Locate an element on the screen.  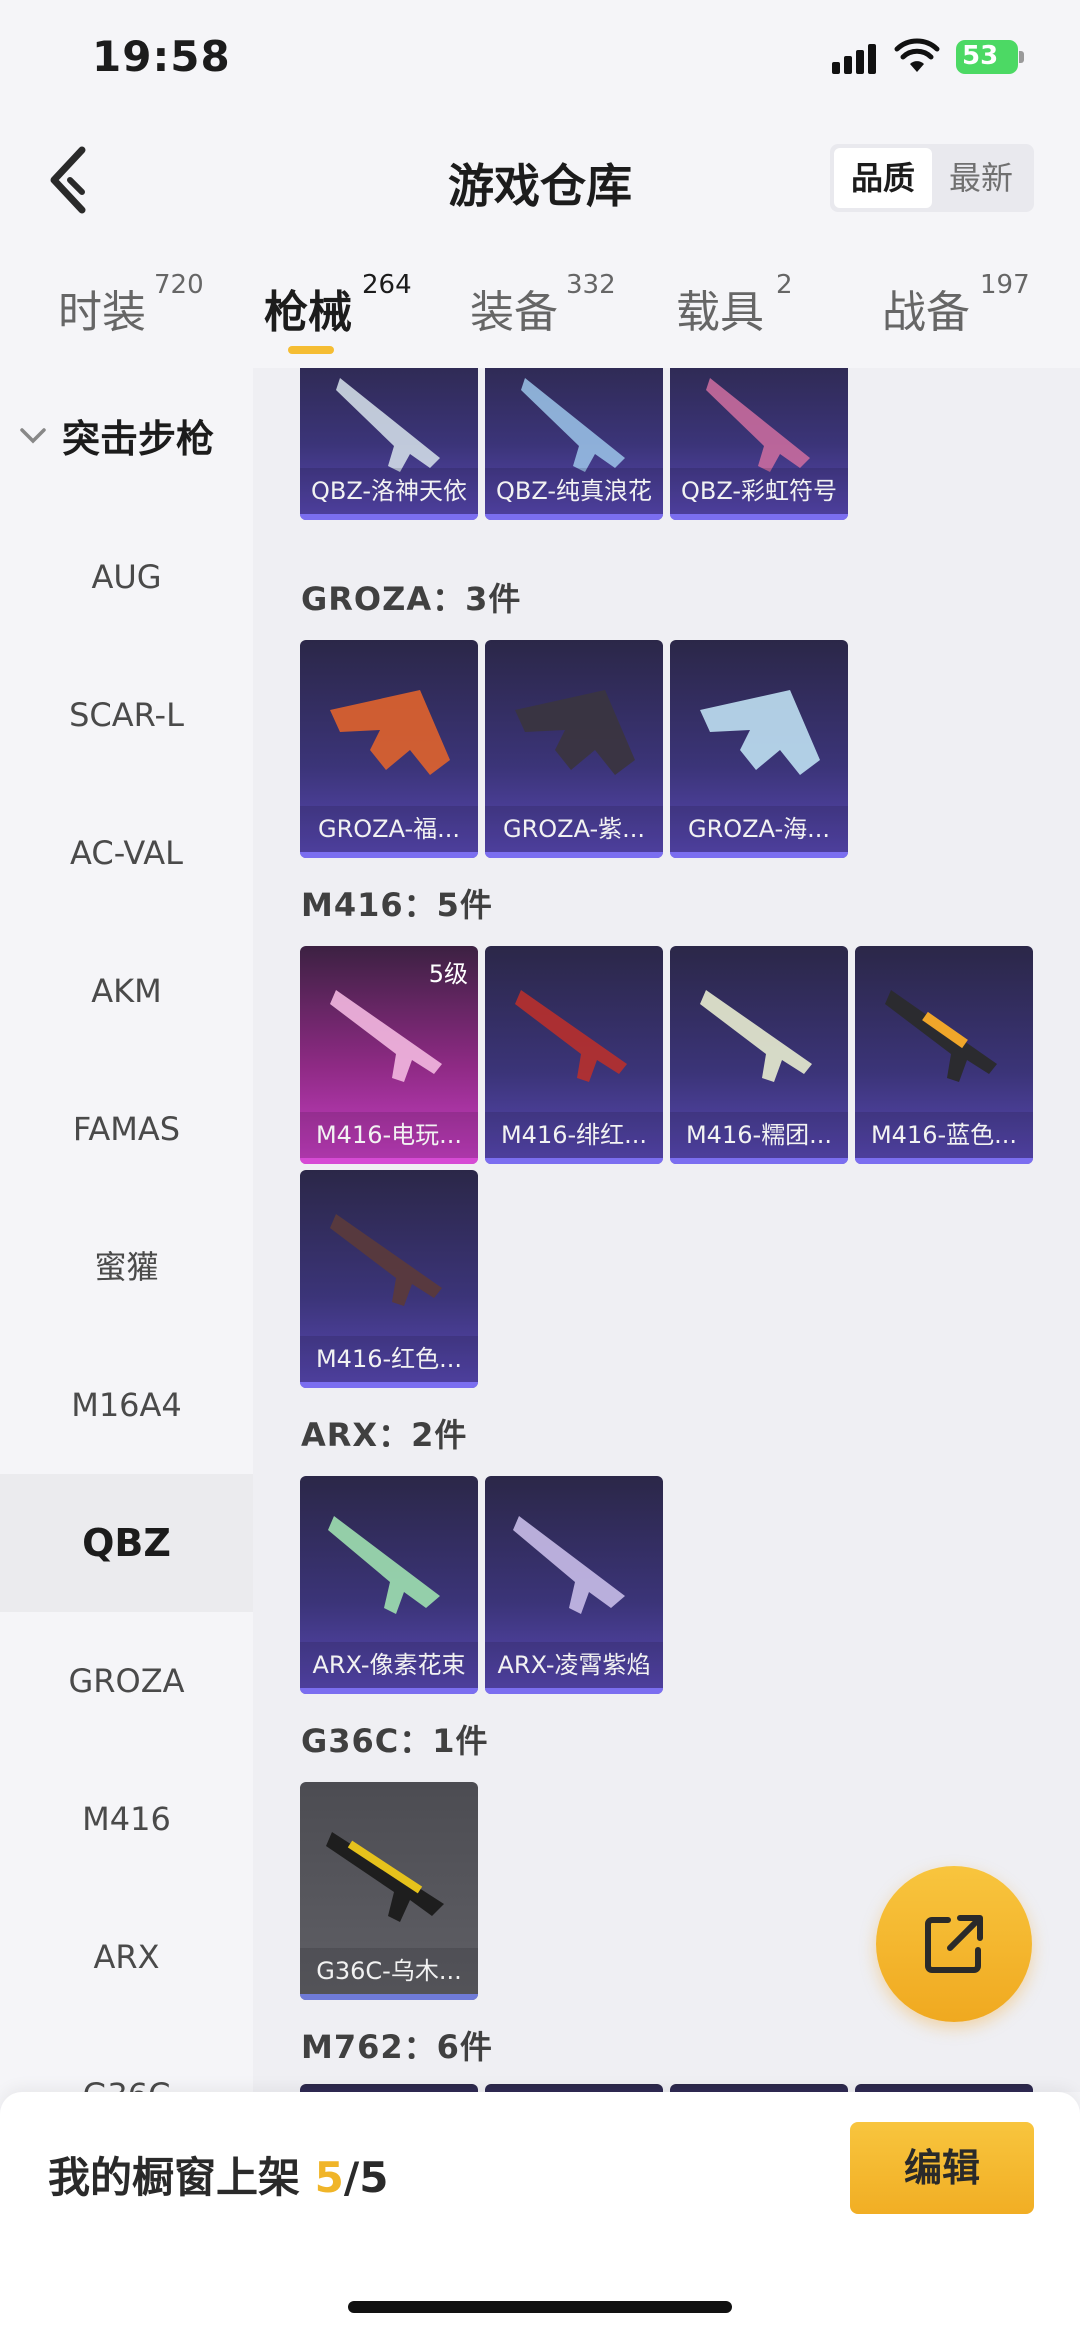
wifi-icon is located at coordinates (917, 55).